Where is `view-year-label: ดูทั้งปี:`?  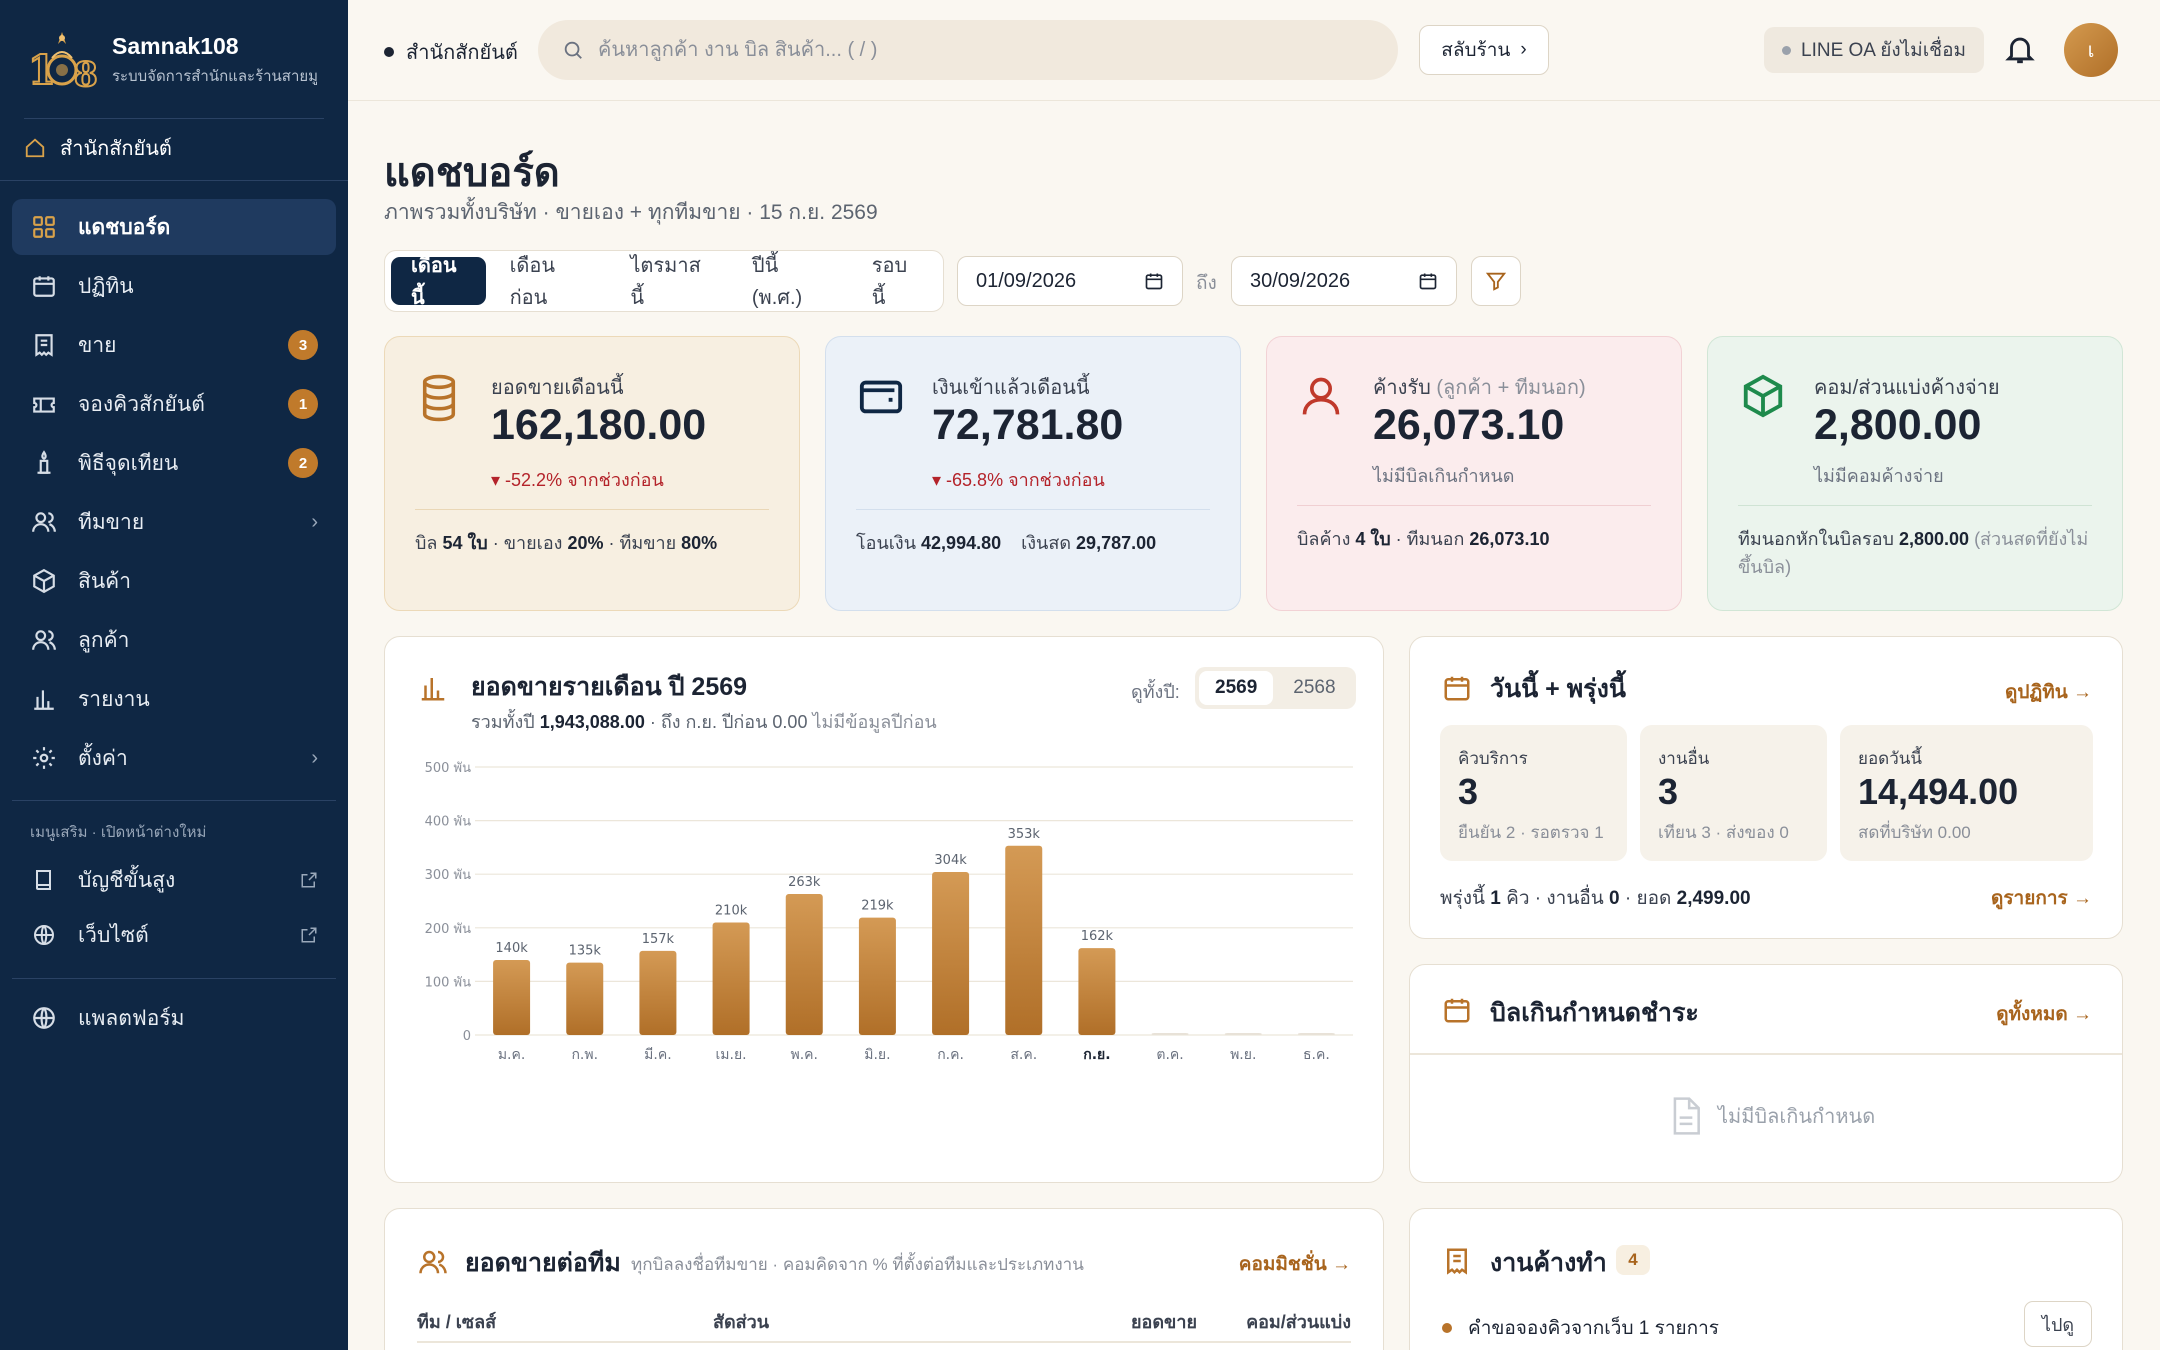 view-year-label: ดูทั้งปี: is located at coordinates (1155, 692).